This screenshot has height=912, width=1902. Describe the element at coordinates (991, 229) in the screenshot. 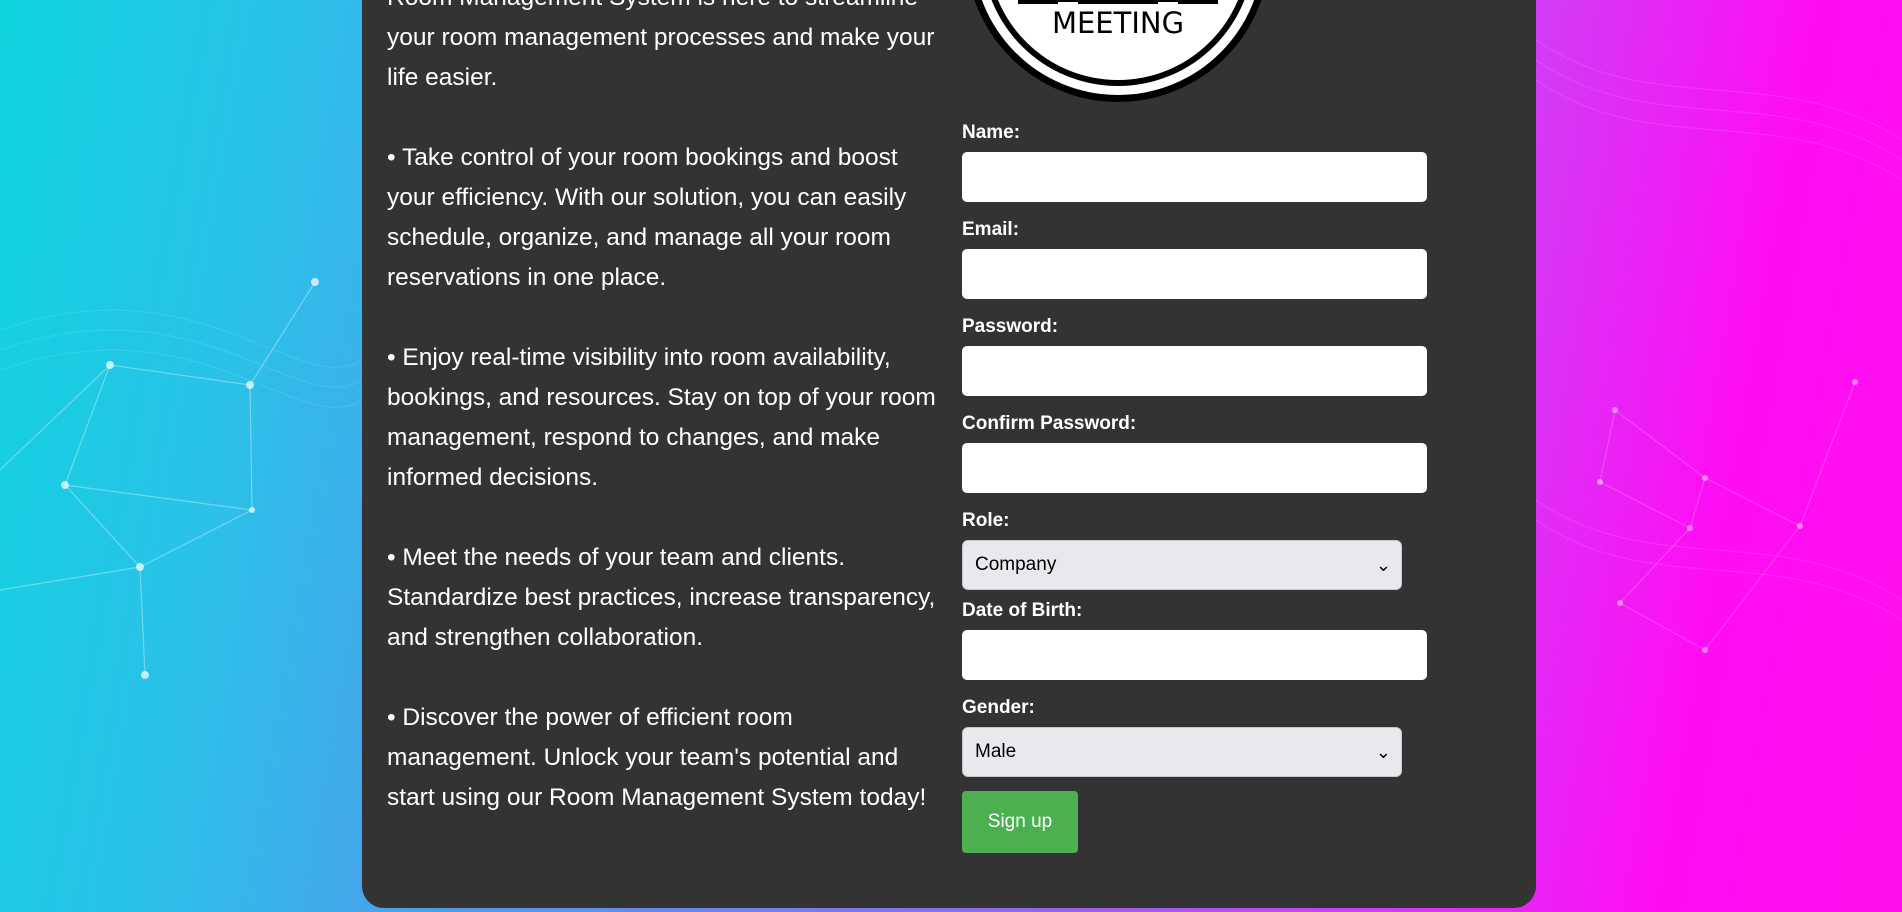

I see `email-label: Email:` at that location.